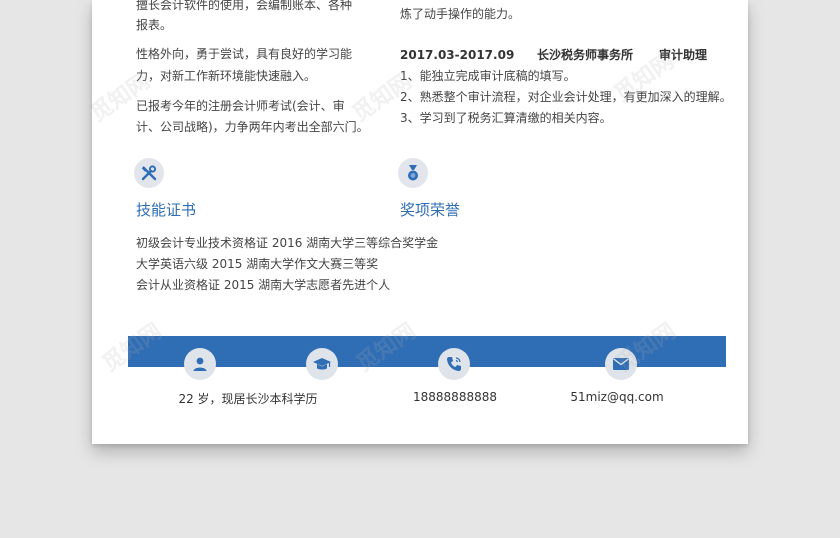  I want to click on job-duty-2: 2、熟悉整个审计流程，对企业会计处理，有更加深入的理解。, so click(566, 97).